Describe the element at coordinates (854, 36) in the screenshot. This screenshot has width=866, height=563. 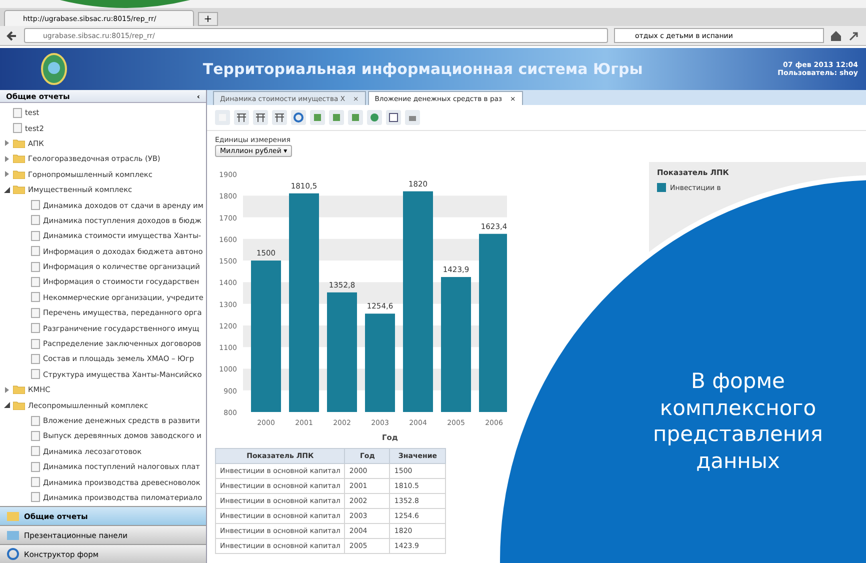
I see `arrow-icon` at that location.